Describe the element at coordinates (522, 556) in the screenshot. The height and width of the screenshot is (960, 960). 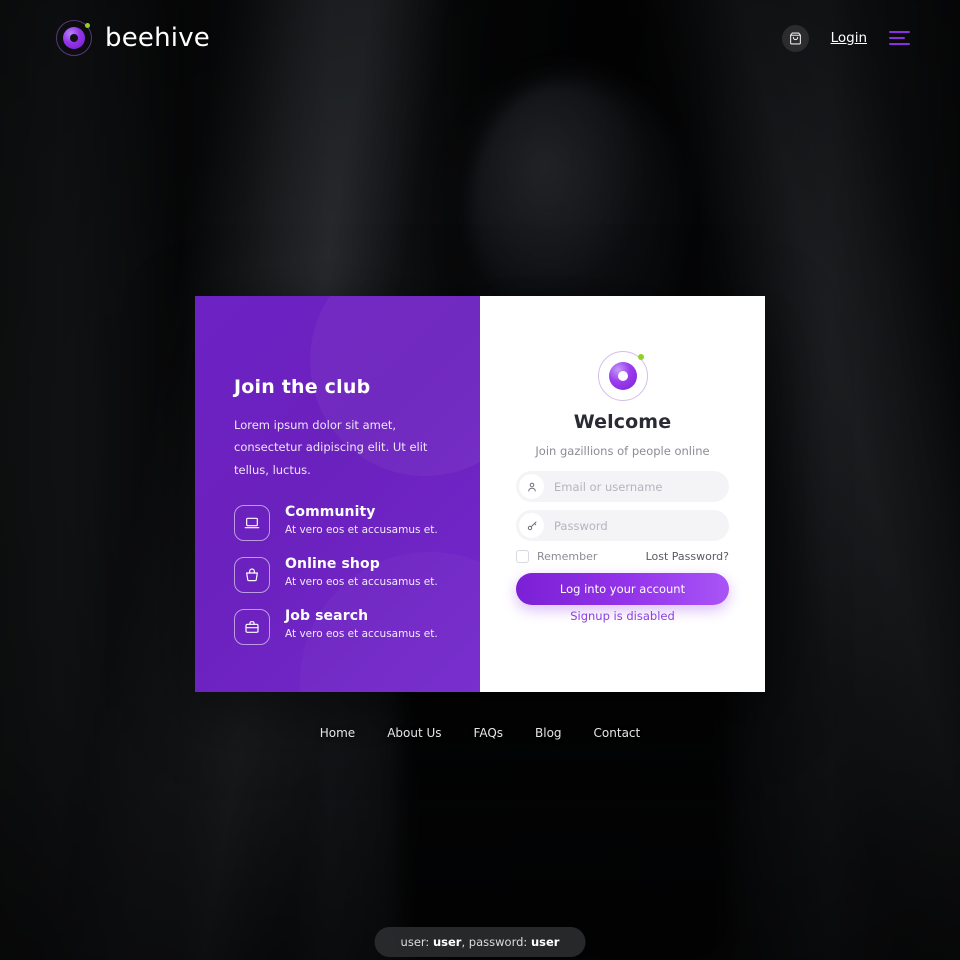
I see `remember-checkbox` at that location.